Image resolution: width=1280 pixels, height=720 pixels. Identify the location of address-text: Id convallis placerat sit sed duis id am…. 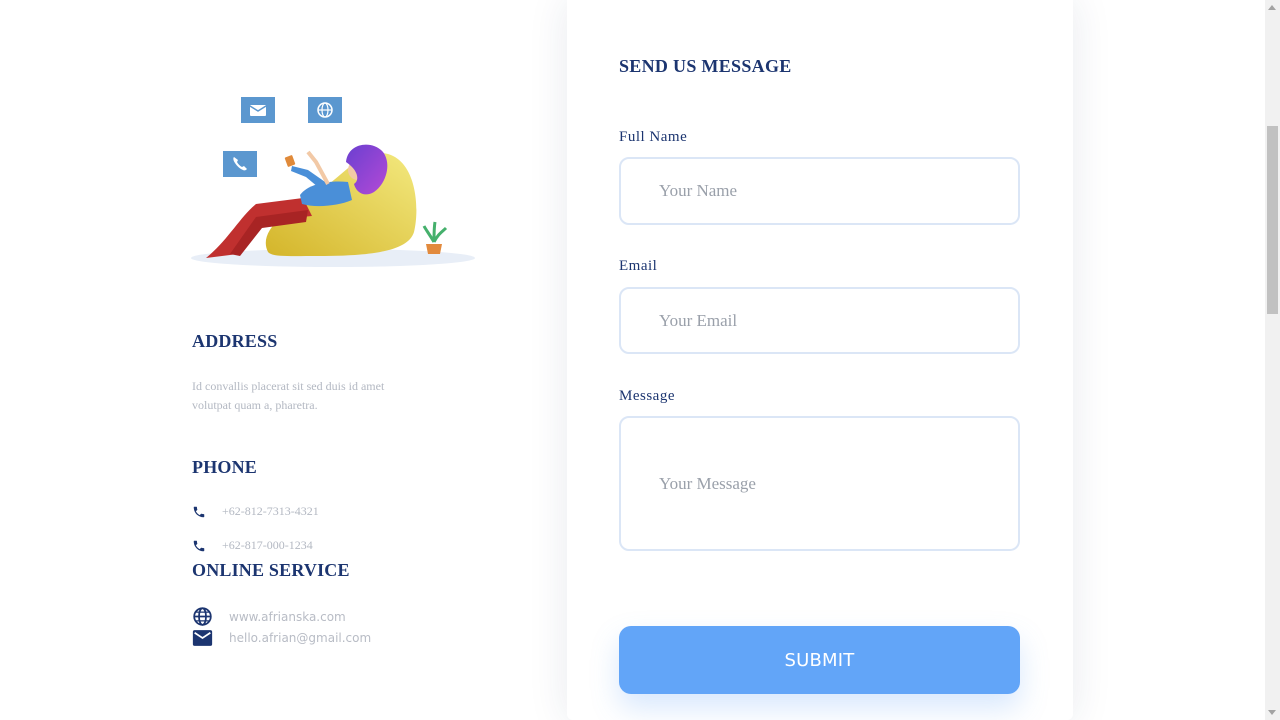
(288, 395).